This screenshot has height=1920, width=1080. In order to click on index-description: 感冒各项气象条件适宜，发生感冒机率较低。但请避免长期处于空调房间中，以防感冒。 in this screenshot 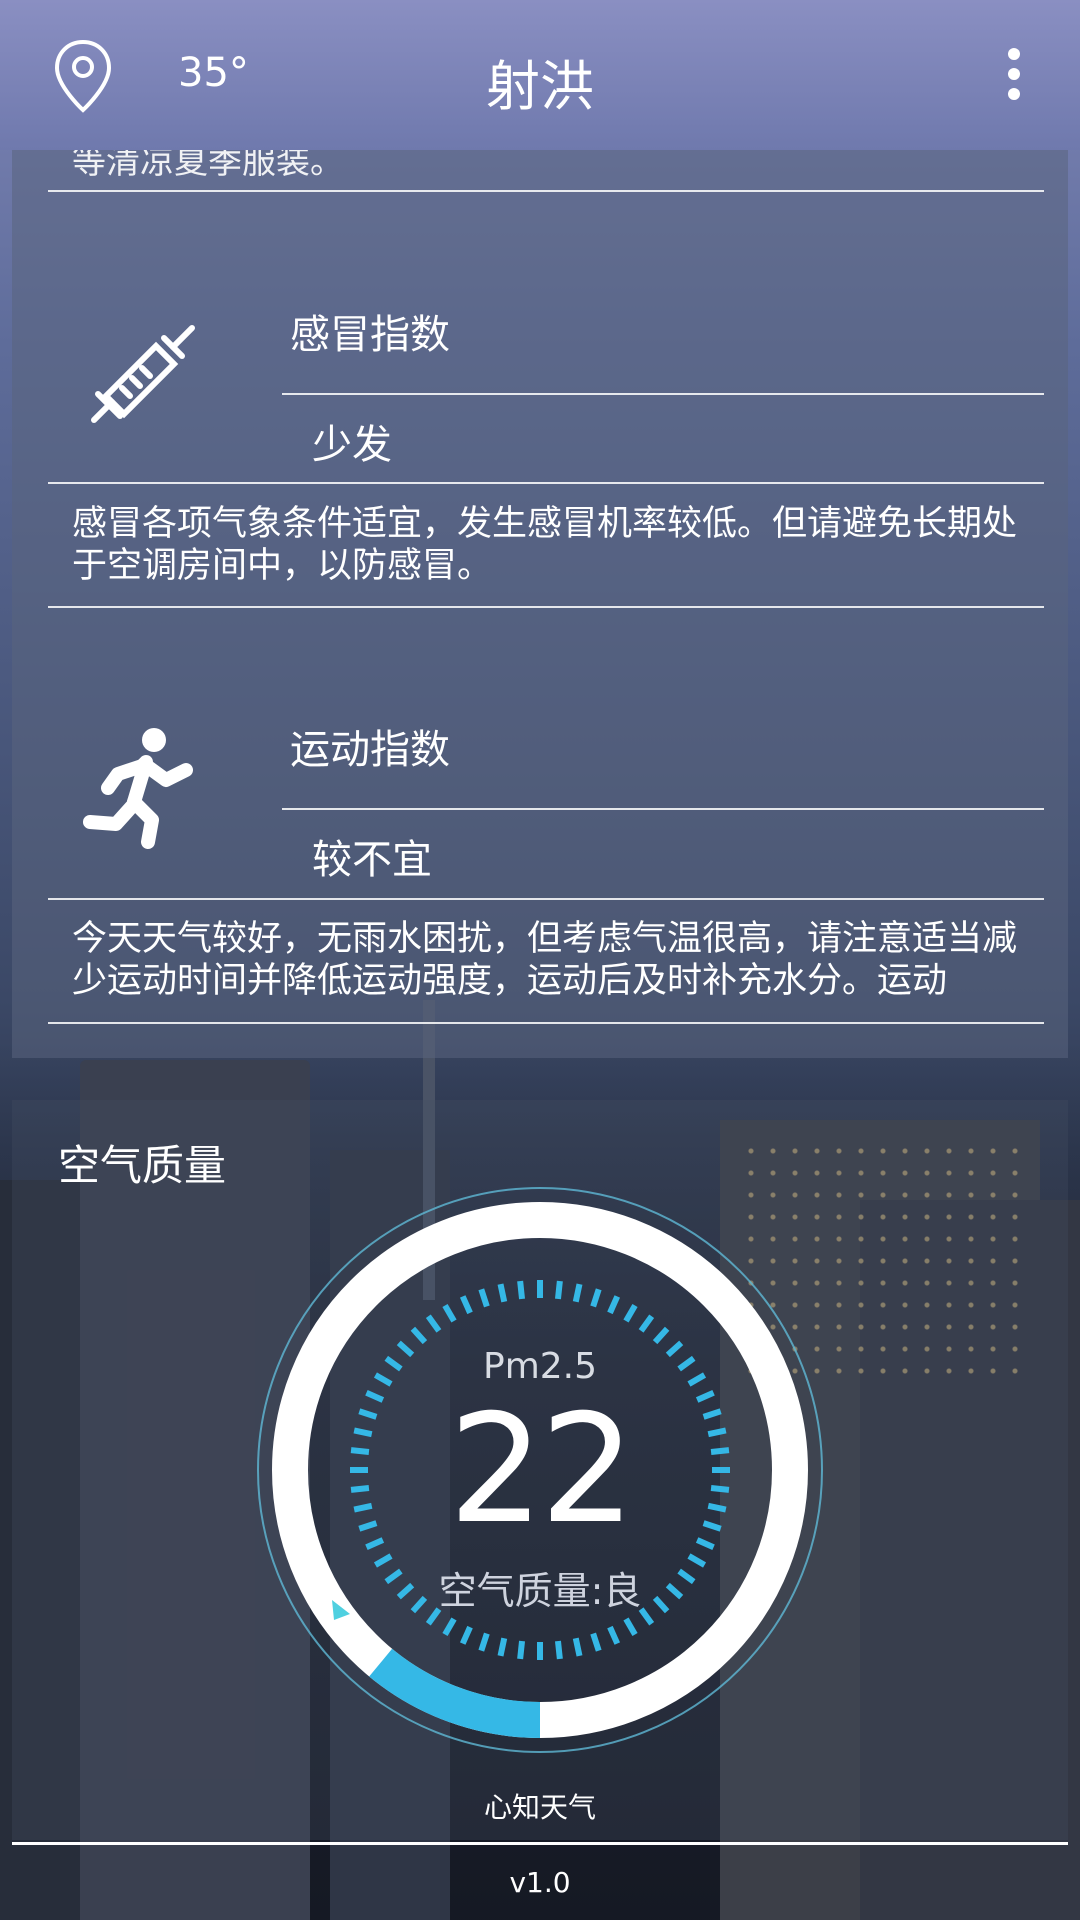, I will do `click(545, 545)`.